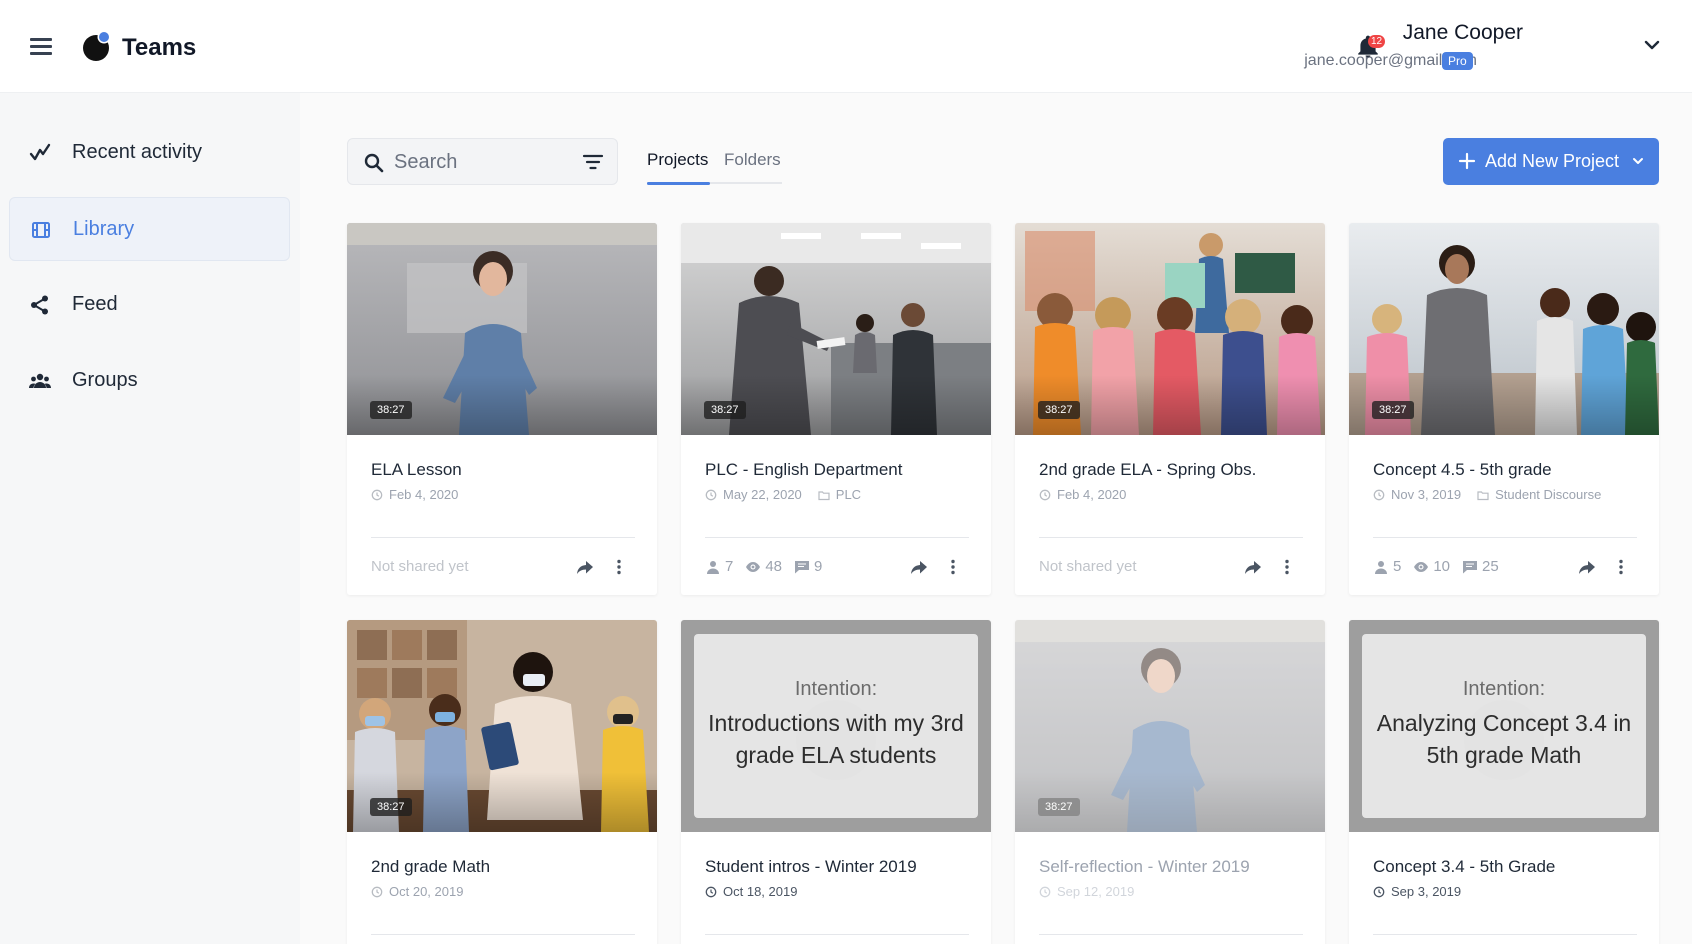 Image resolution: width=1692 pixels, height=944 pixels. I want to click on project-title: 2nd grade ELA - Spring Obs., so click(1147, 470).